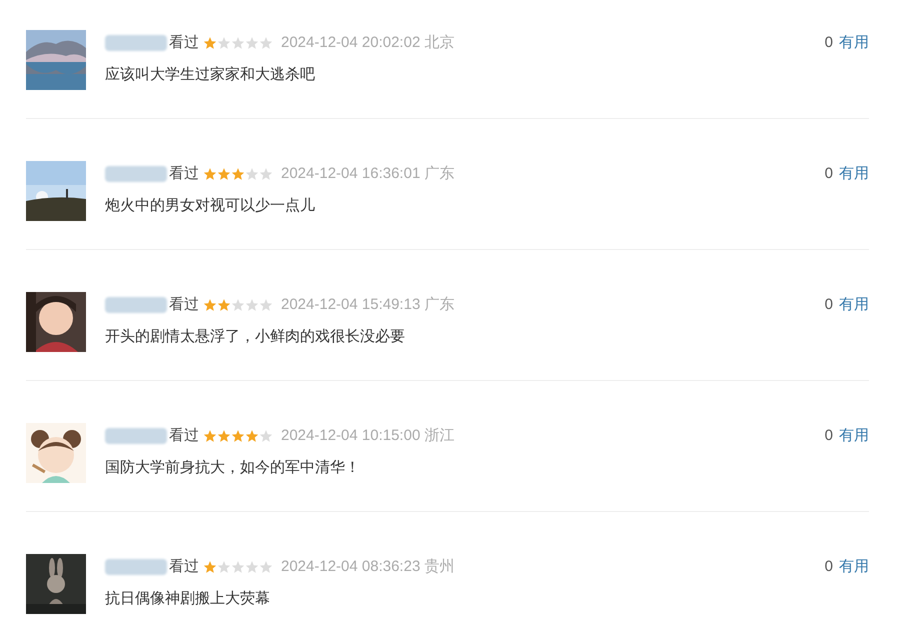 This screenshot has width=917, height=630. What do you see at coordinates (350, 42) in the screenshot?
I see `review-time: 2024-12-04 20:02:02` at bounding box center [350, 42].